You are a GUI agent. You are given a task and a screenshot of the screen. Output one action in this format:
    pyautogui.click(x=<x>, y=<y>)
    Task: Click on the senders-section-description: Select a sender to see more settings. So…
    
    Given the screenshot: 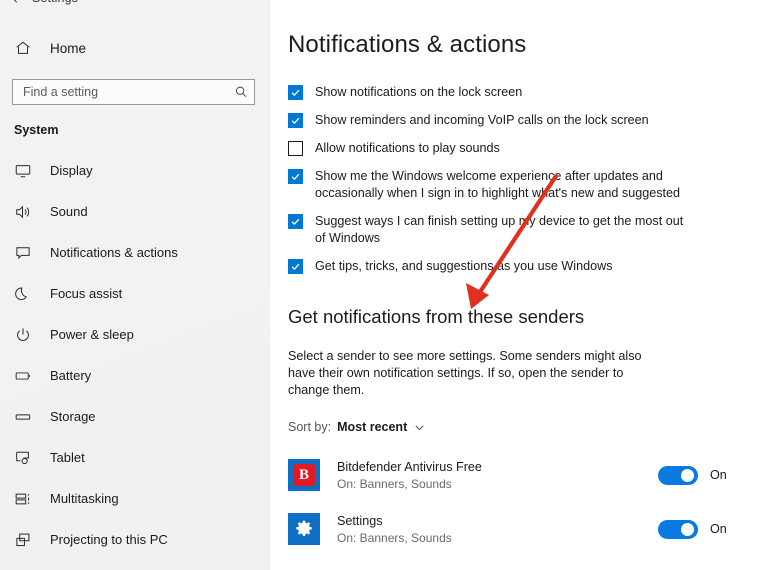 What is the action you would take?
    pyautogui.click(x=465, y=373)
    